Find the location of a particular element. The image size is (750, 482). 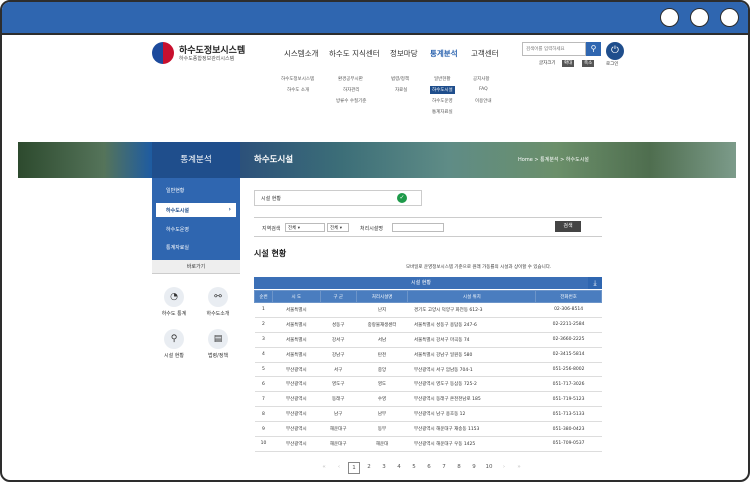

table-row: 5 부산광역시 서구 중앙 부산광역시 서구 암남동 704-1 051-256-8002 is located at coordinates (428, 370).